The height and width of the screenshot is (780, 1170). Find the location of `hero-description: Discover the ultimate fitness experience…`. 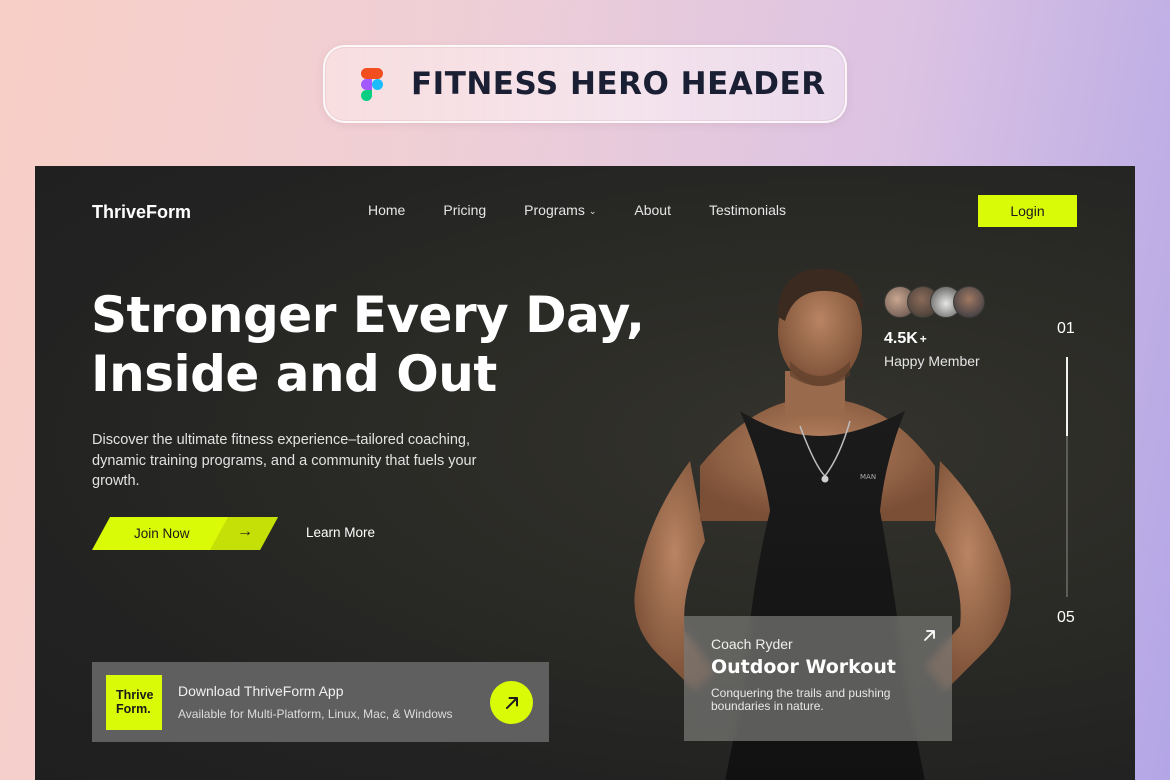

hero-description: Discover the ultimate fitness experience… is located at coordinates (284, 460).